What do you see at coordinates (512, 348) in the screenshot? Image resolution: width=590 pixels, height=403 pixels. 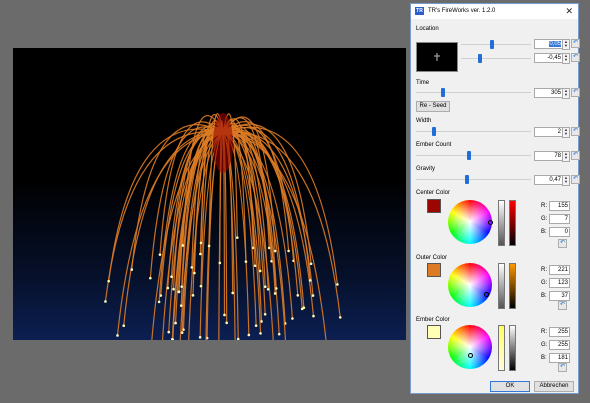 I see `ember-value-bar` at bounding box center [512, 348].